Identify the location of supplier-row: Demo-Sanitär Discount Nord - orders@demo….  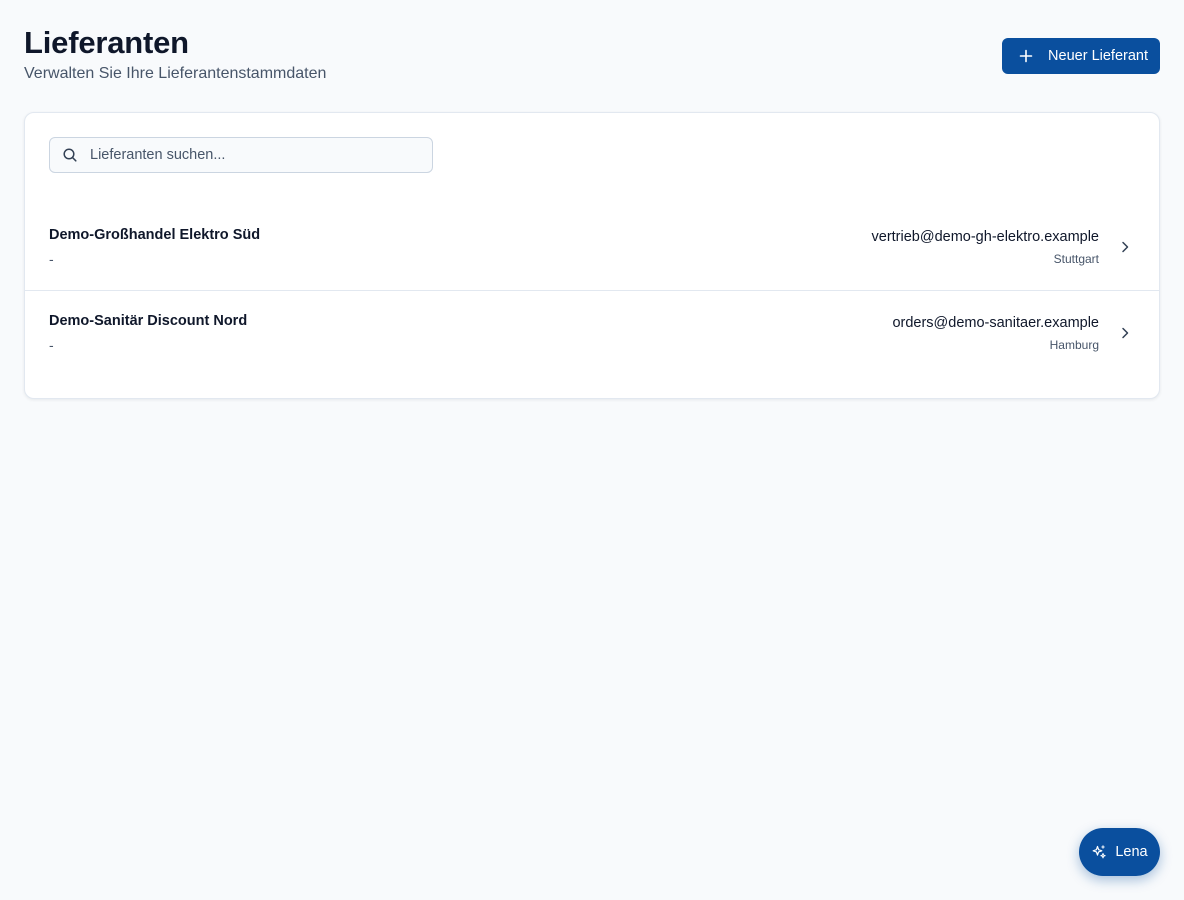
(592, 332).